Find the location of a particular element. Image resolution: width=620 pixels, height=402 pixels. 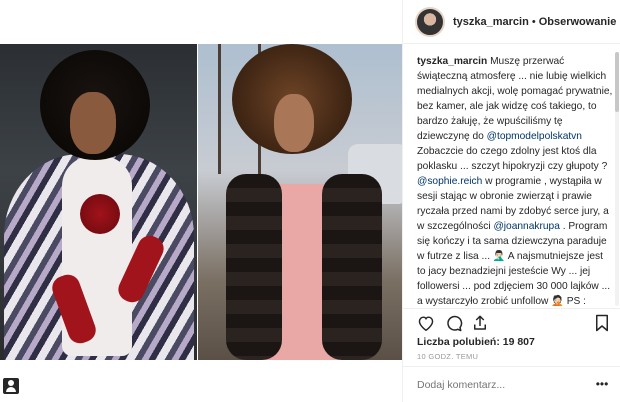

post-timestamp: 10 GODZ. TEMU is located at coordinates (448, 356).